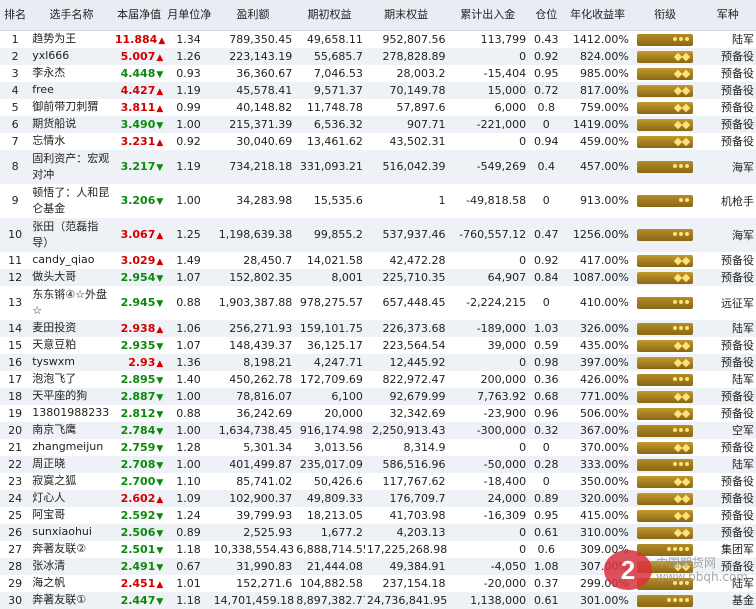 The image size is (756, 609). I want to click on player-name: 灯心人, so click(71, 498).